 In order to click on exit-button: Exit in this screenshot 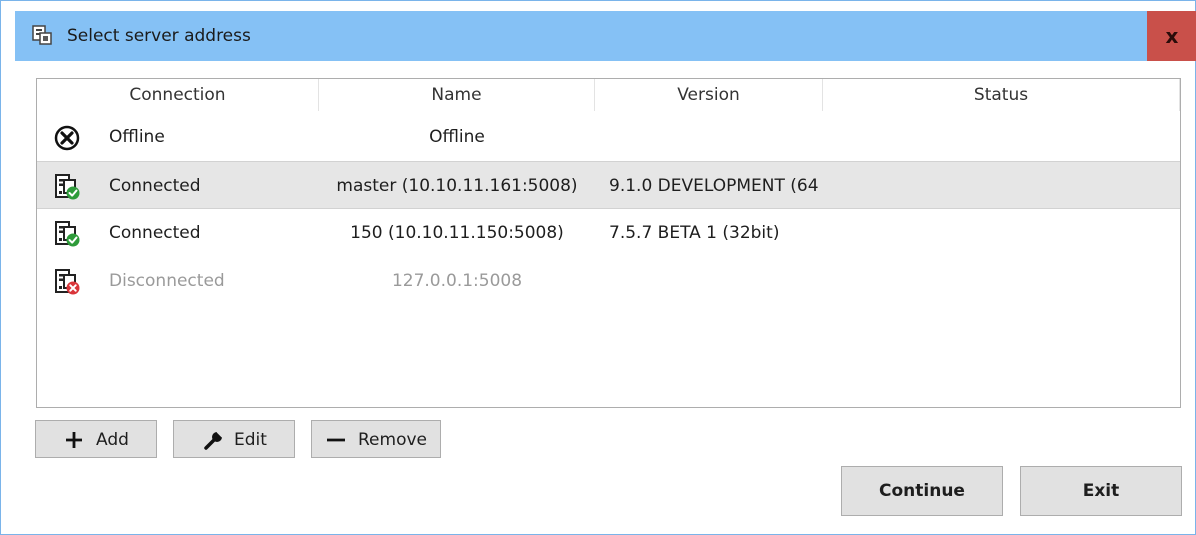, I will do `click(1101, 491)`.